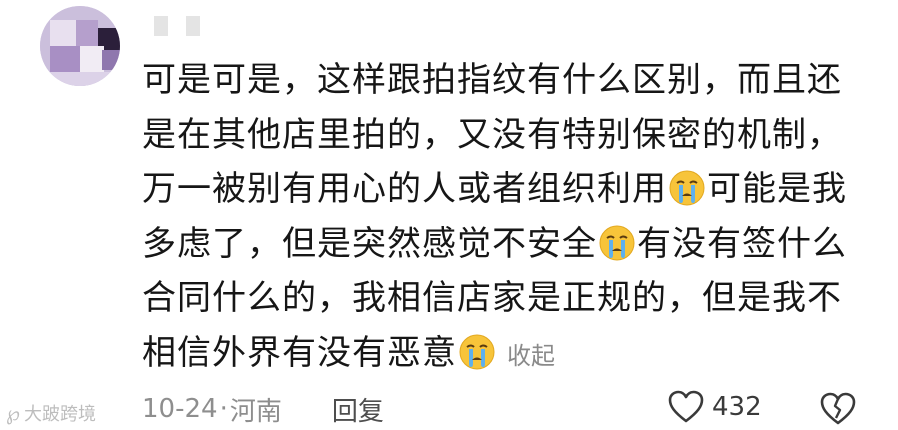 The height and width of the screenshot is (430, 898). Describe the element at coordinates (255, 411) in the screenshot. I see `comment-location: 河南` at that location.